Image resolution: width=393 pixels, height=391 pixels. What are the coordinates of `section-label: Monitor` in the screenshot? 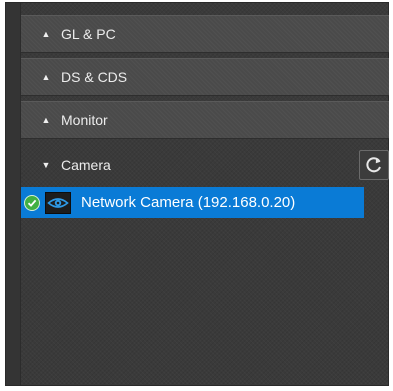 It's located at (84, 120).